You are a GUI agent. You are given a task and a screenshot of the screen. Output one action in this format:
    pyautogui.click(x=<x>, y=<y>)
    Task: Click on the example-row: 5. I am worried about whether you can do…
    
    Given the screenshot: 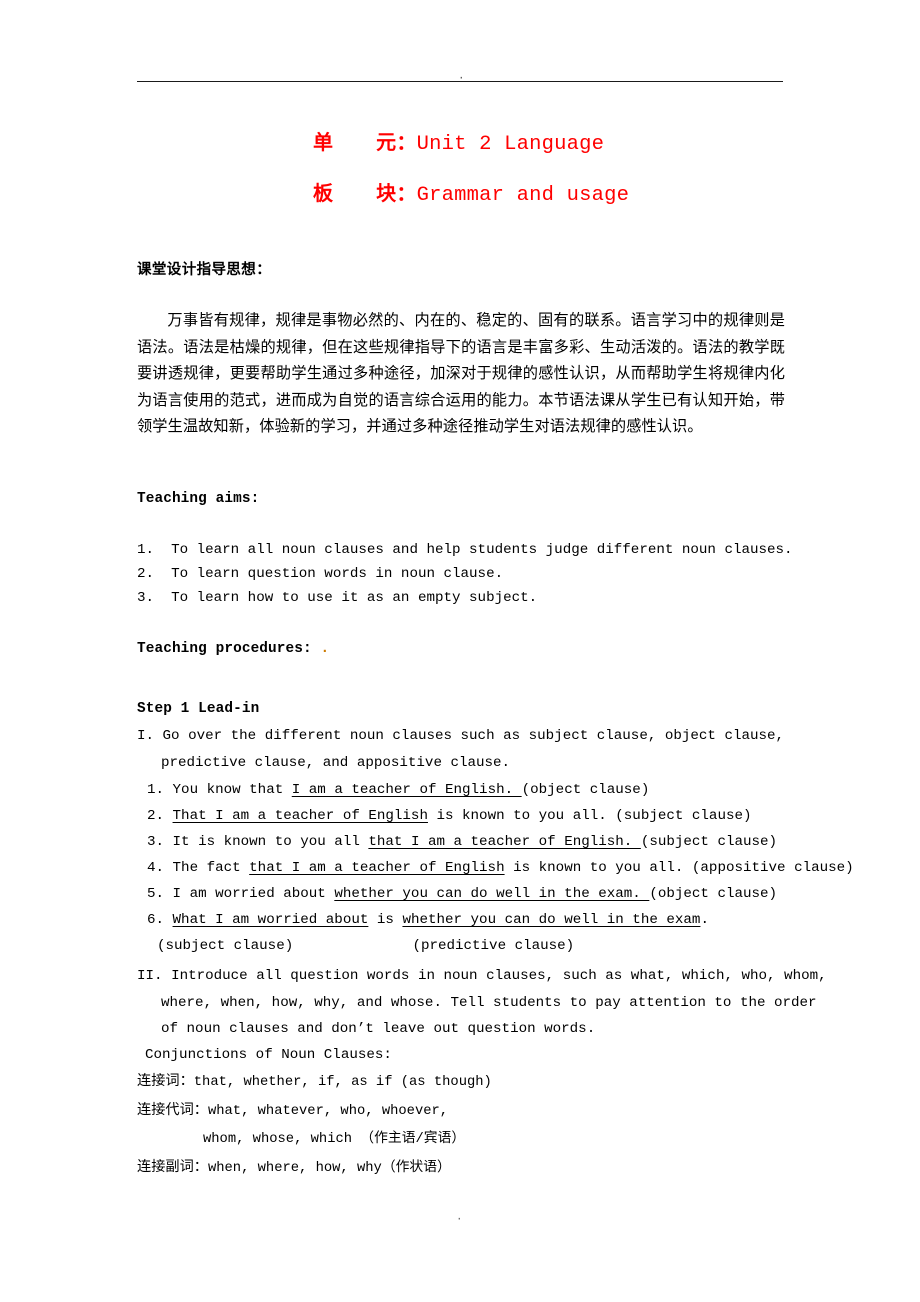 What is the action you would take?
    pyautogui.click(x=461, y=894)
    